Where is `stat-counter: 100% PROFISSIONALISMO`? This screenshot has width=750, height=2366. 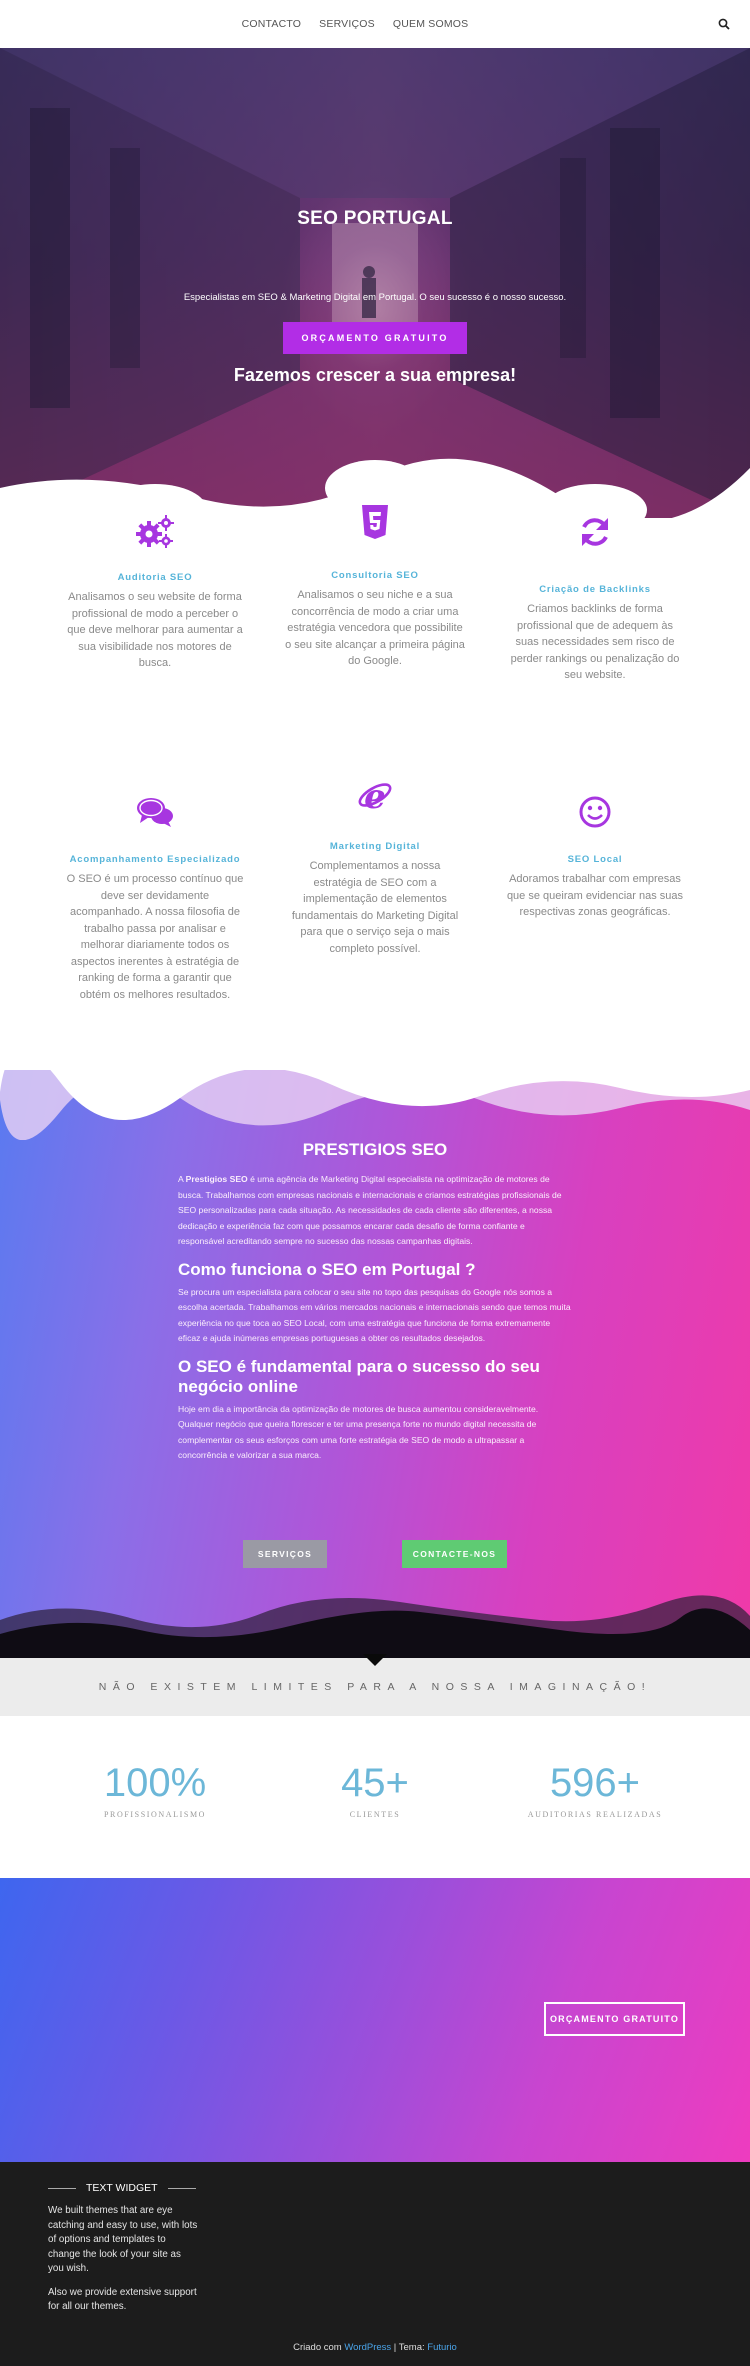 stat-counter: 100% PROFISSIONALISMO is located at coordinates (155, 1789).